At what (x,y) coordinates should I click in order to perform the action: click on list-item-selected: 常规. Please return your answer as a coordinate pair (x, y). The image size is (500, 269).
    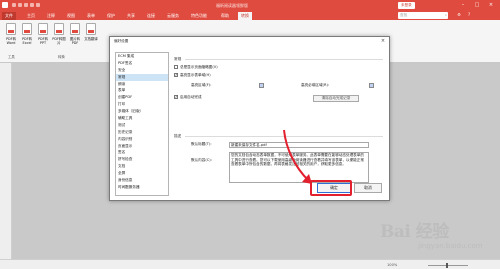
    Looking at the image, I should click on (142, 77).